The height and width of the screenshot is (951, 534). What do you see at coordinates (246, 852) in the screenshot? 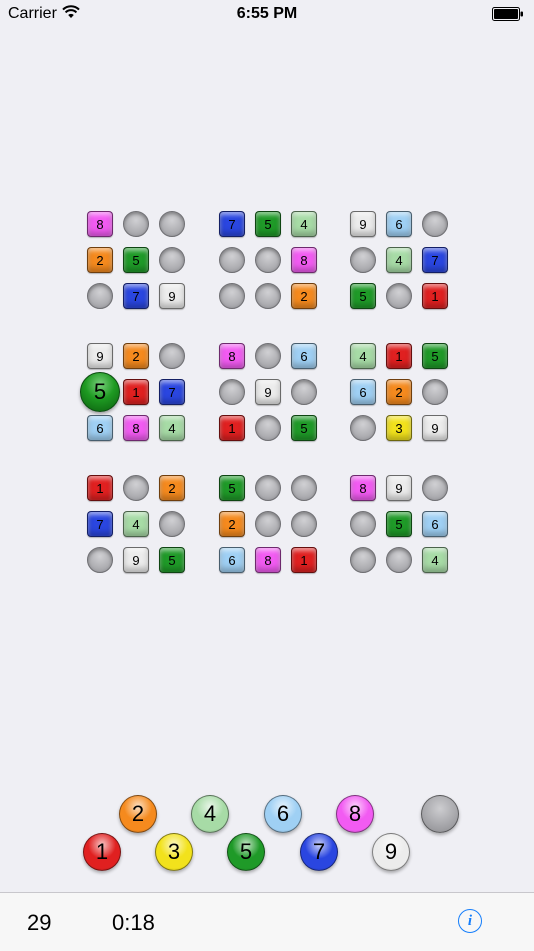
I see `number-ball-5: 5` at bounding box center [246, 852].